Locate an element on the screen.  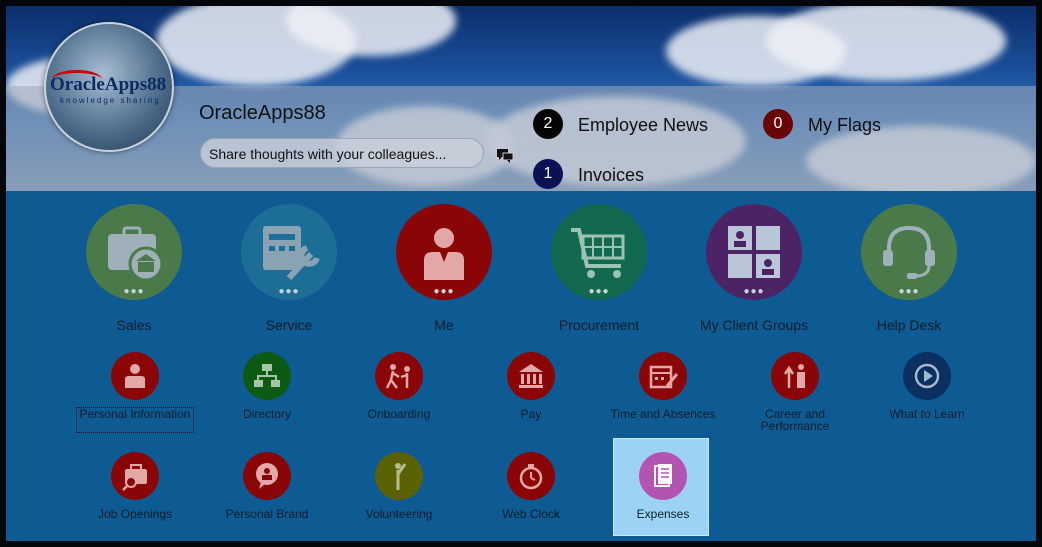
app-label-time-and-absences: Time and Absences is located at coordinates (663, 414).